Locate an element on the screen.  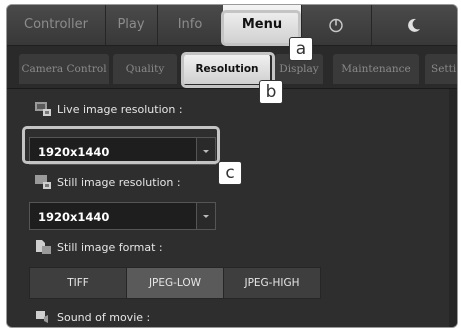
callout-b-label: b is located at coordinates (271, 92).